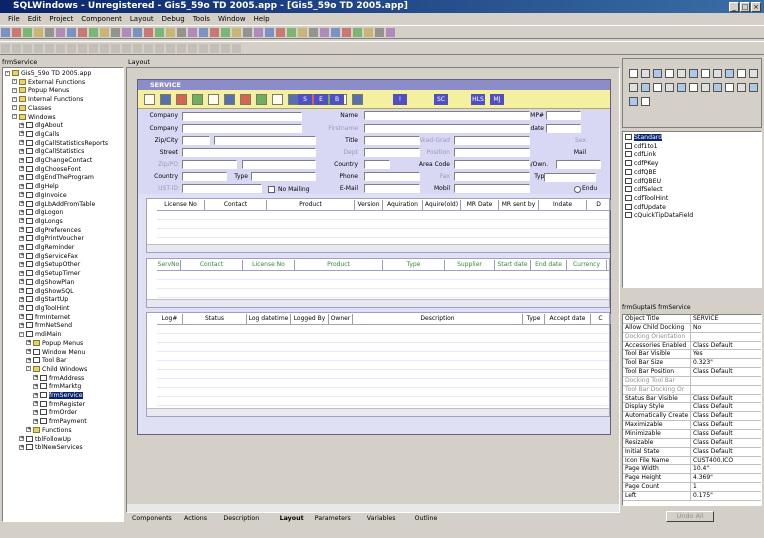  Describe the element at coordinates (734, 7) in the screenshot. I see `minimize-button: _` at that location.